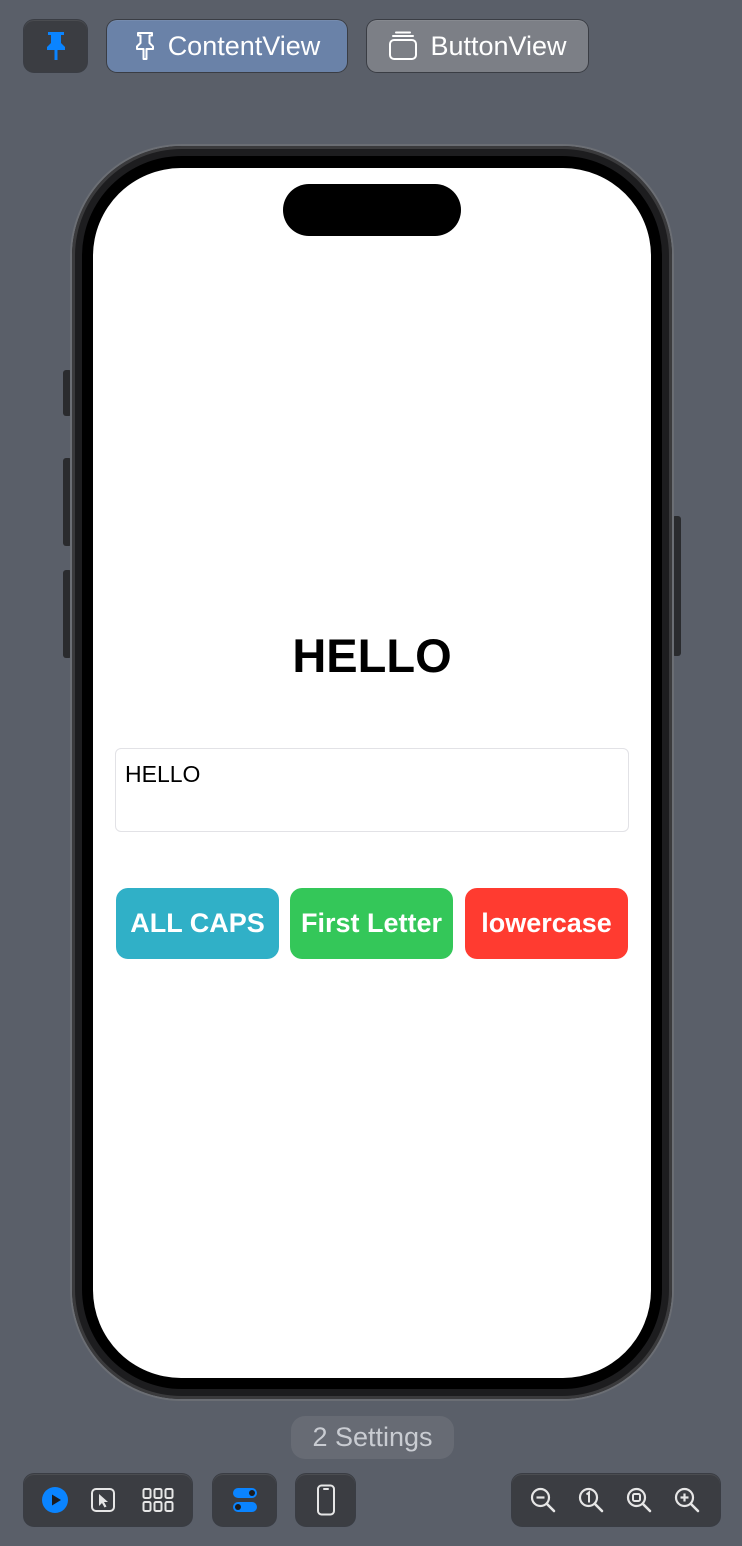  I want to click on tab-contentview-label: ContentView, so click(244, 45).